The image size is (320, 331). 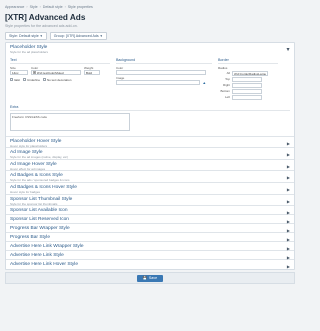 What do you see at coordinates (40, 229) in the screenshot?
I see `section-title: Progress Bar Wrapper Style` at bounding box center [40, 229].